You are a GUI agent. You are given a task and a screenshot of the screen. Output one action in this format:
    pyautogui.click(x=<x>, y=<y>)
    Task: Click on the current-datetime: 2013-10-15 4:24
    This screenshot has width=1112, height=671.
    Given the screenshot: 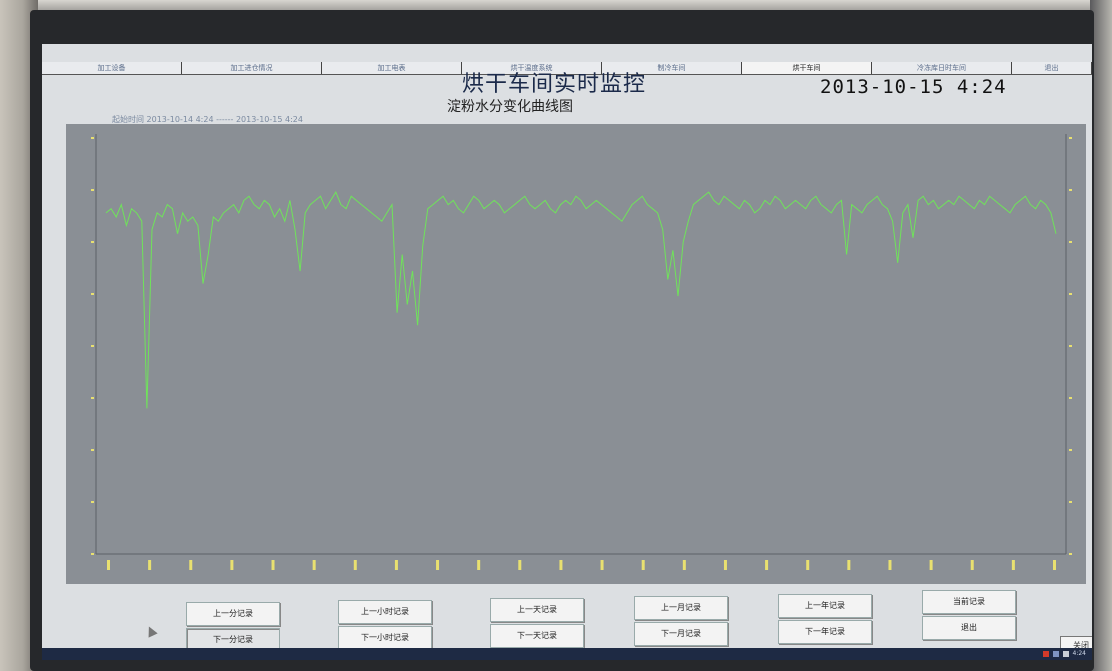 What is the action you would take?
    pyautogui.click(x=913, y=87)
    